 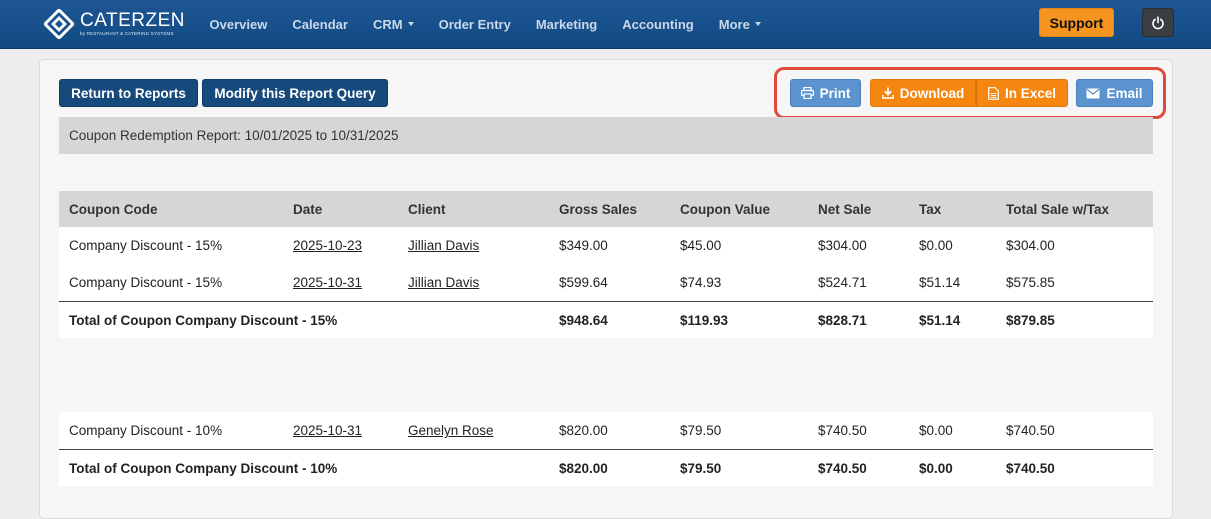 I want to click on power-icon, so click(x=1158, y=22).